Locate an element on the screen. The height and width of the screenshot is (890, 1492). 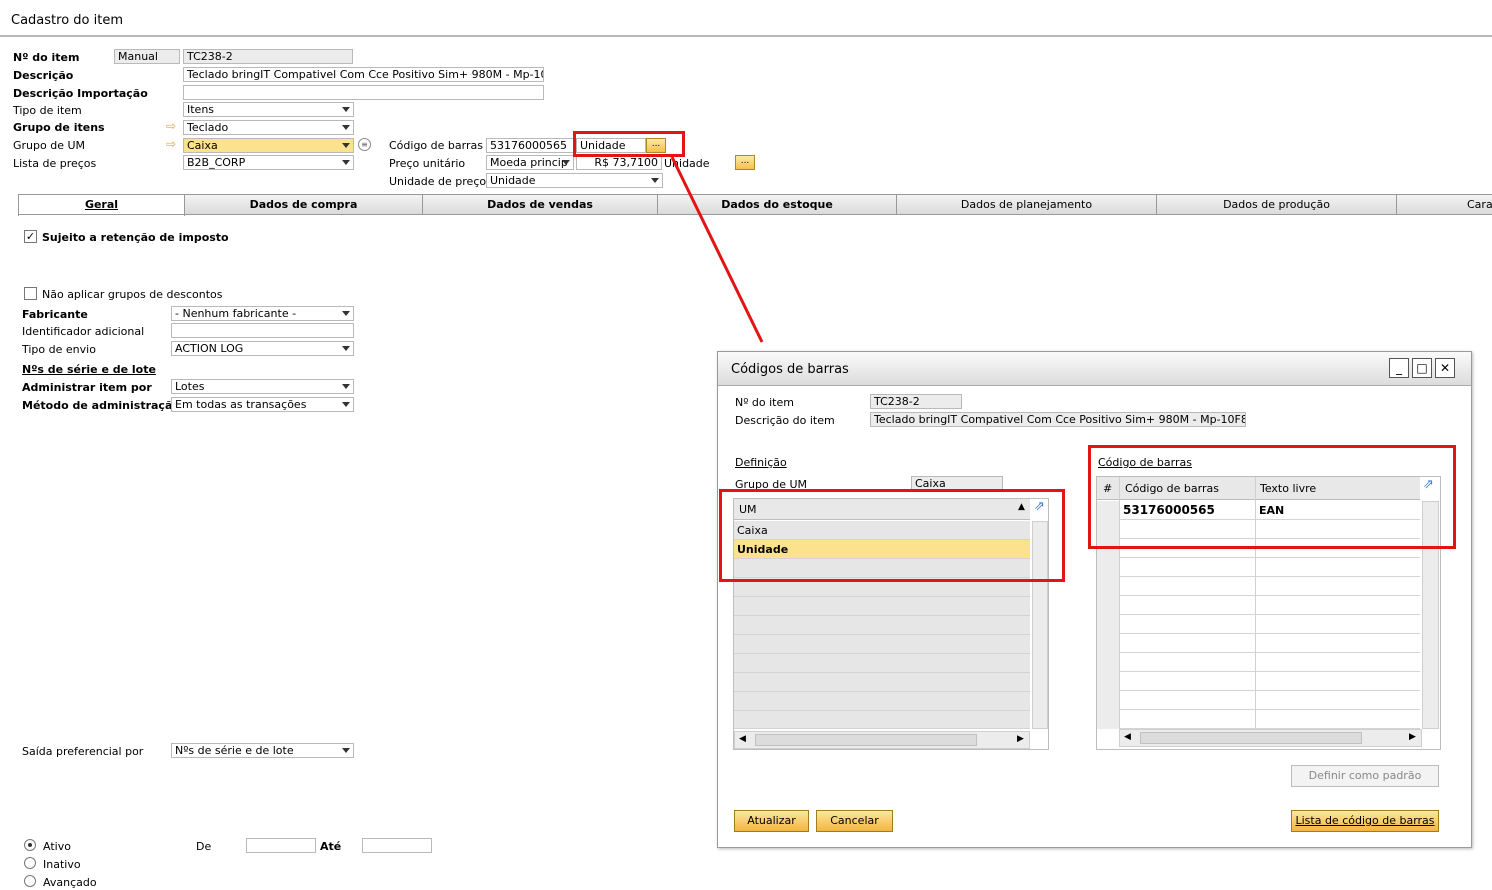
advanced-label: Avançado is located at coordinates (70, 882).